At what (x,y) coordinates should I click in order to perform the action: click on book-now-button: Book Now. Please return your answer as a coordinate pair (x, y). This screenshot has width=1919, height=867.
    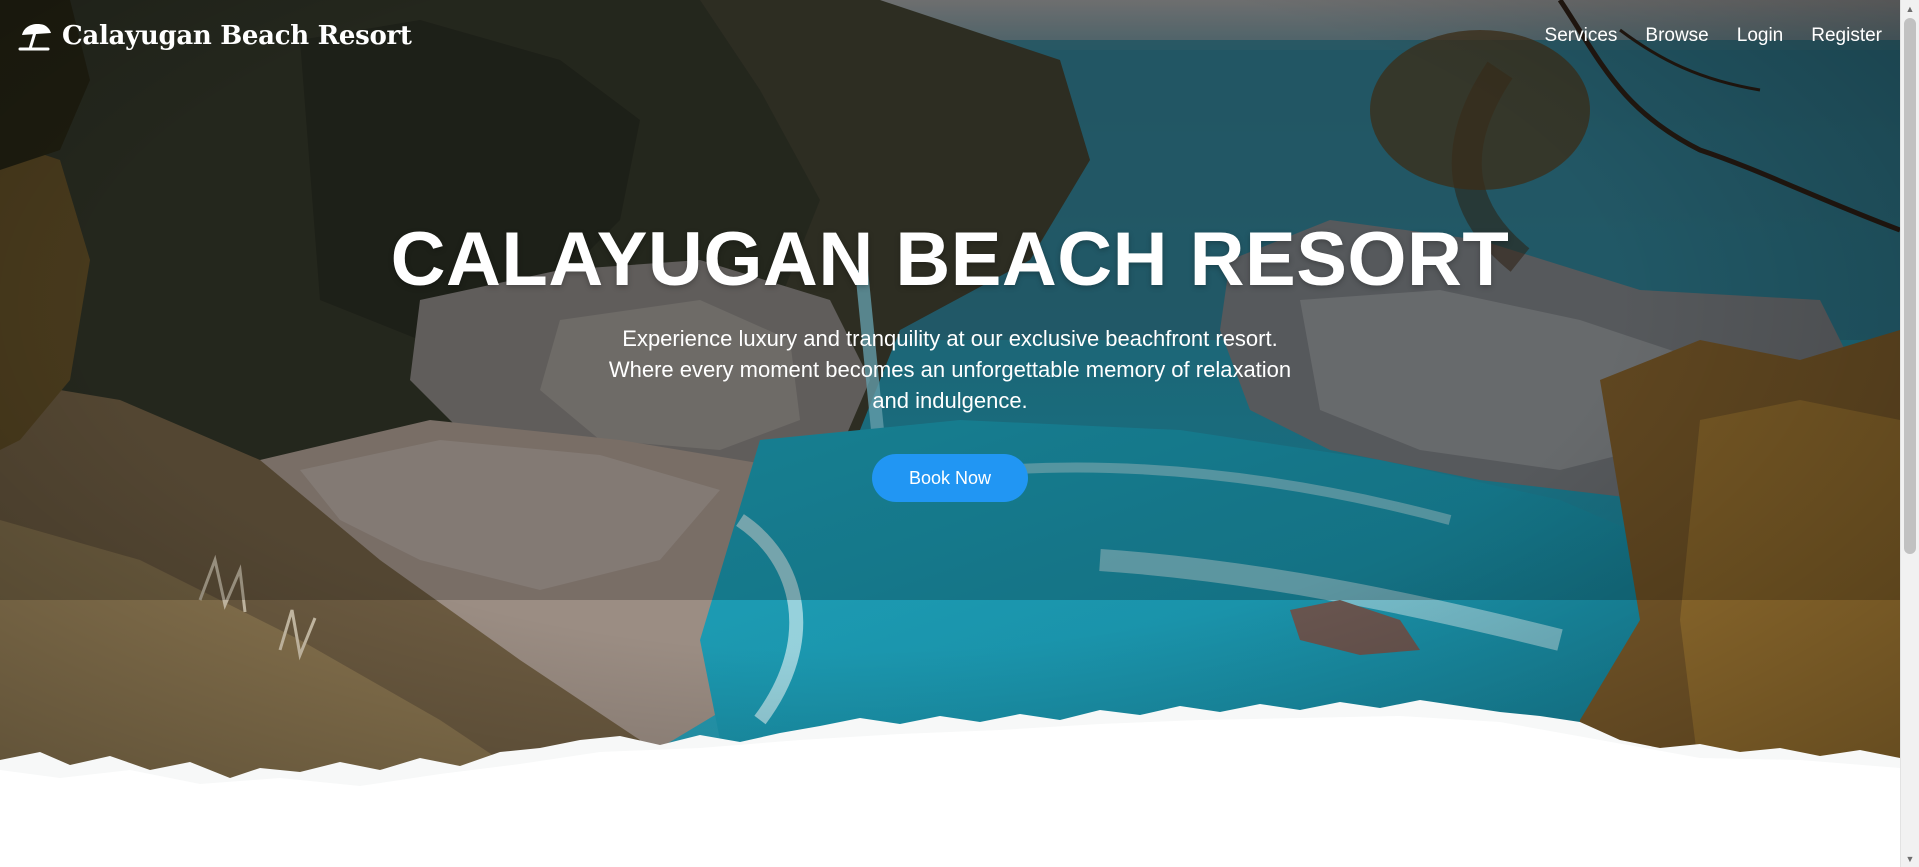
    Looking at the image, I should click on (950, 478).